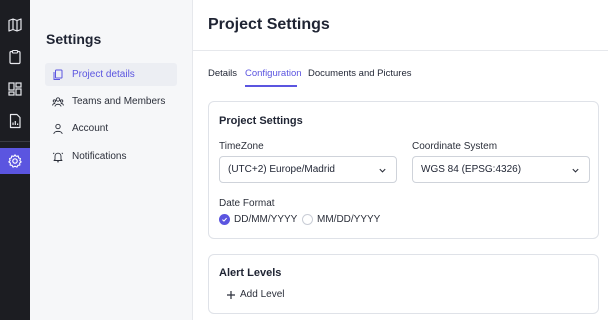 The image size is (608, 320). What do you see at coordinates (15, 141) in the screenshot?
I see `rail-divider` at bounding box center [15, 141].